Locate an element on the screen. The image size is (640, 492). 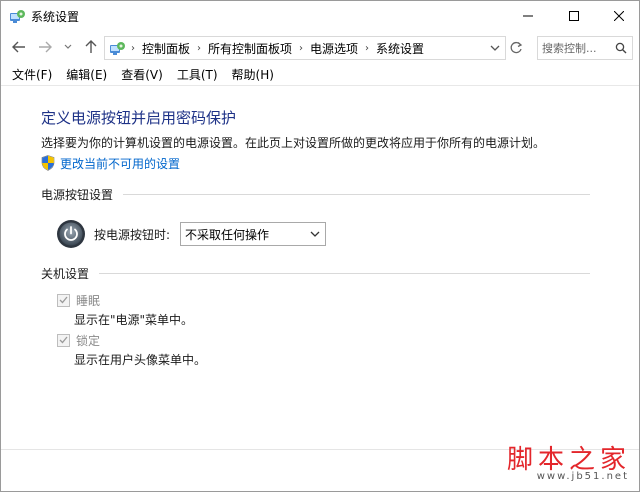
up-button is located at coordinates (91, 47).